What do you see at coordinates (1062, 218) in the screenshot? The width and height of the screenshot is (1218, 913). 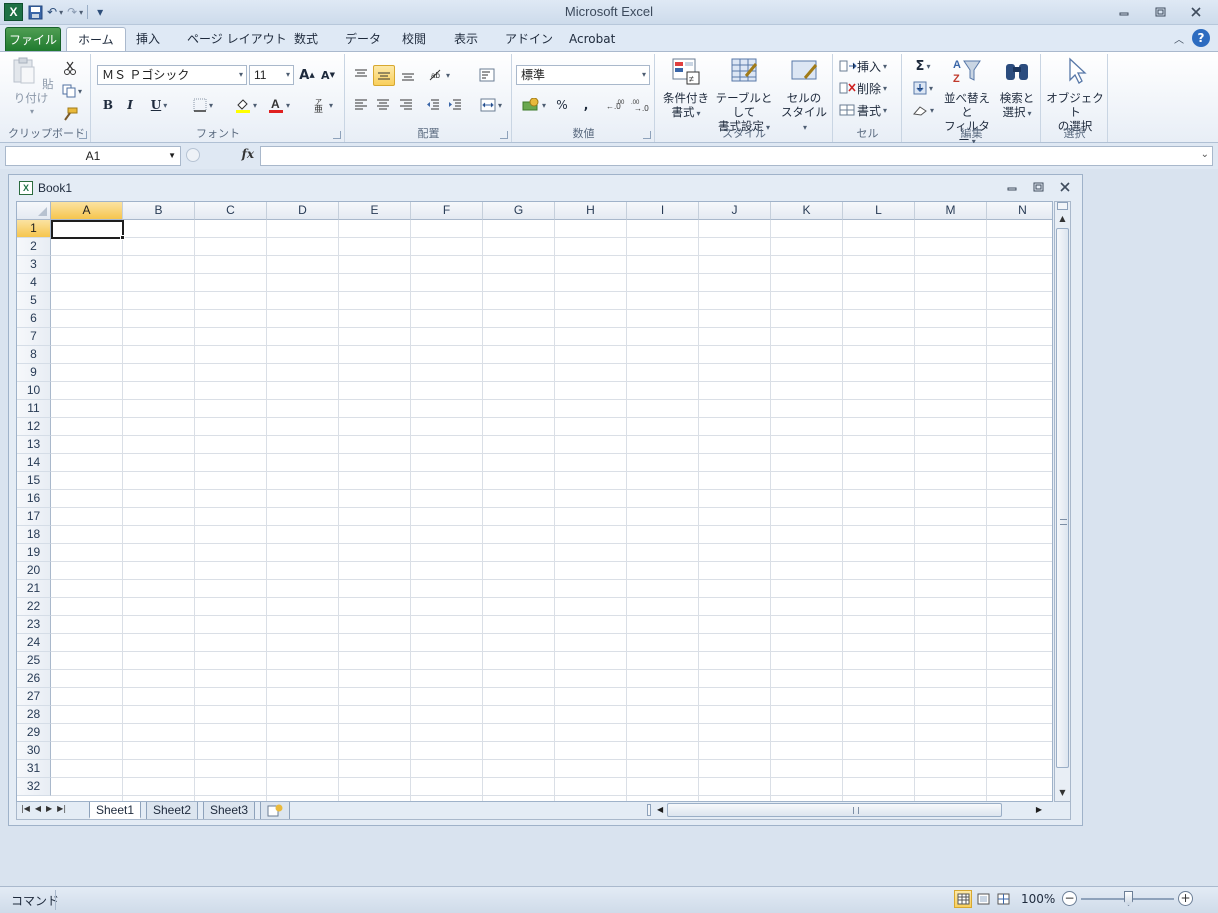 I see `scroll-up-icon: ▲` at bounding box center [1062, 218].